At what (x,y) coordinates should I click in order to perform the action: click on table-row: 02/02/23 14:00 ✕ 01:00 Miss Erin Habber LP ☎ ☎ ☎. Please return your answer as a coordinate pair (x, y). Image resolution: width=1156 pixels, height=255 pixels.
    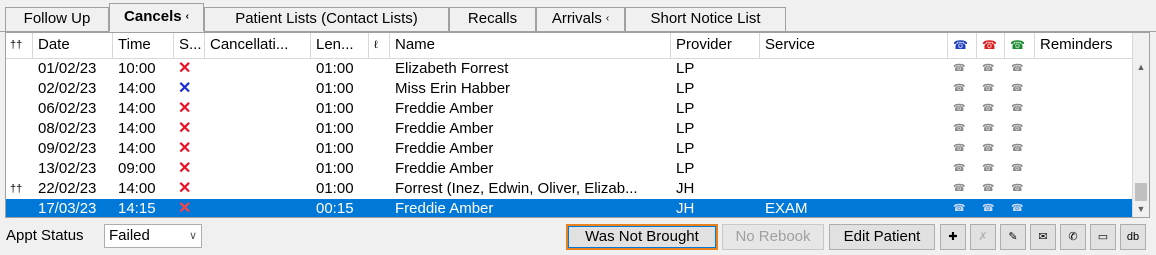
    Looking at the image, I should click on (570, 89).